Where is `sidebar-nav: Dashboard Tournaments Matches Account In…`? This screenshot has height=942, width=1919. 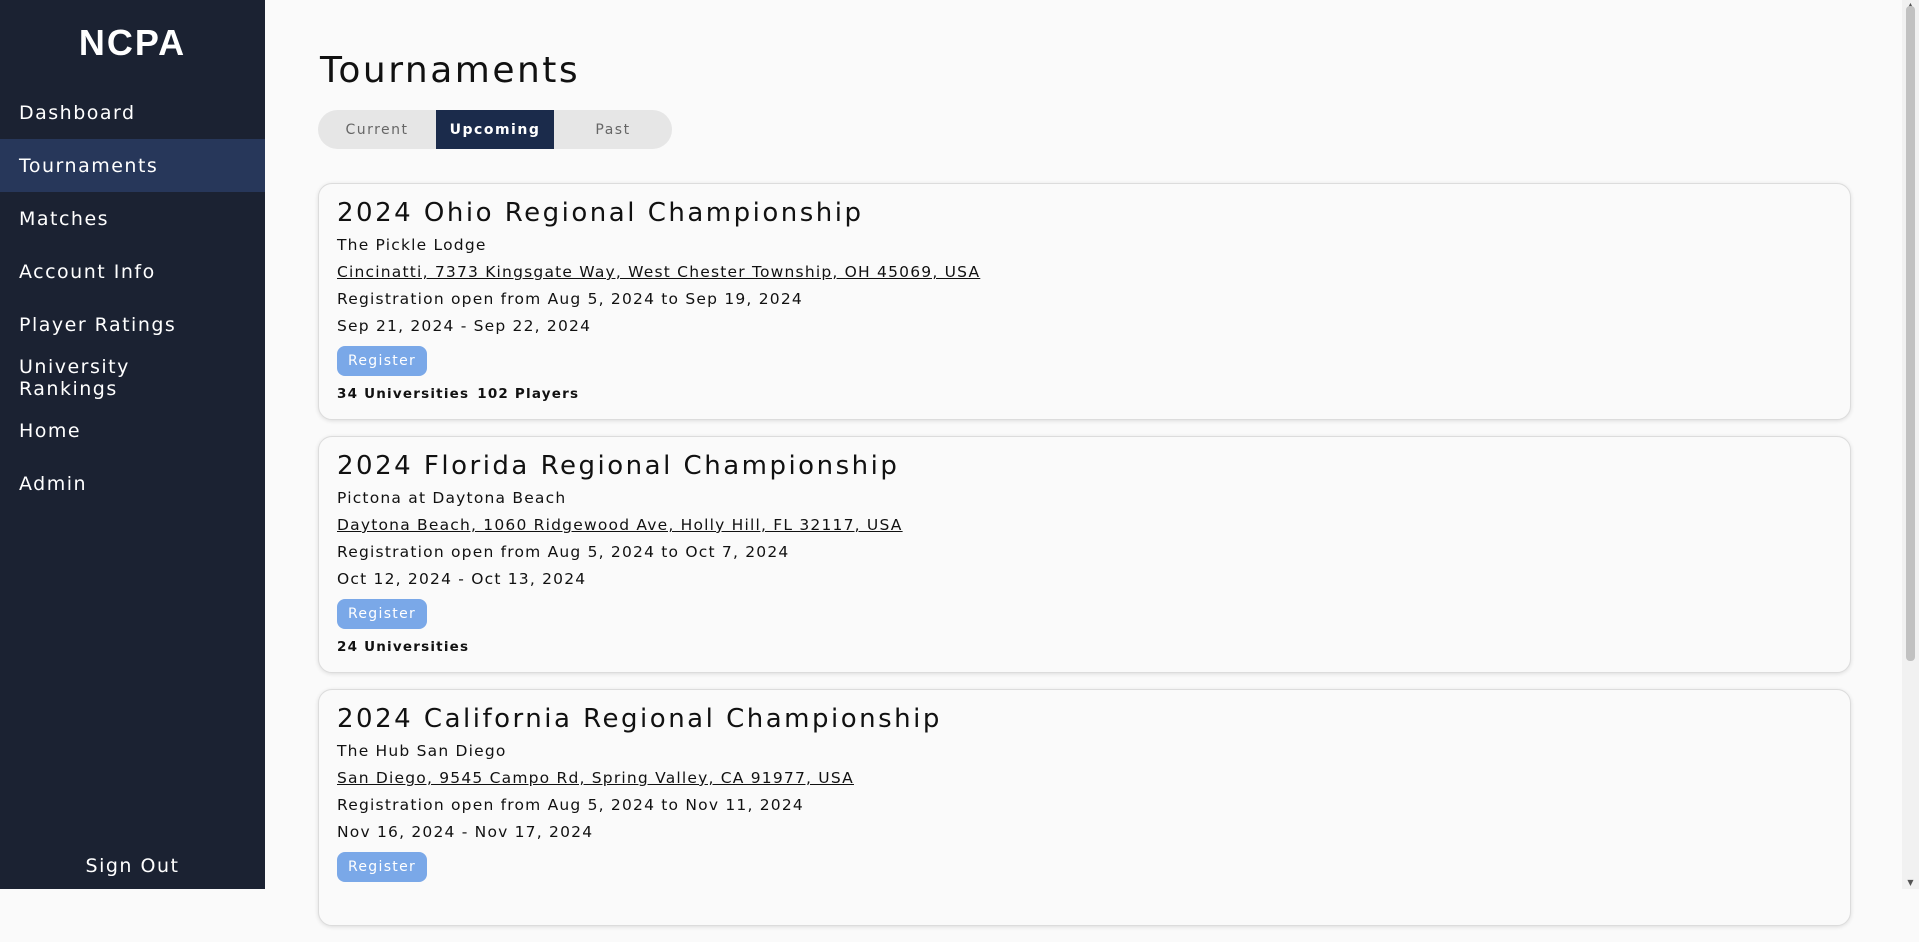 sidebar-nav: Dashboard Tournaments Matches Account In… is located at coordinates (132, 298).